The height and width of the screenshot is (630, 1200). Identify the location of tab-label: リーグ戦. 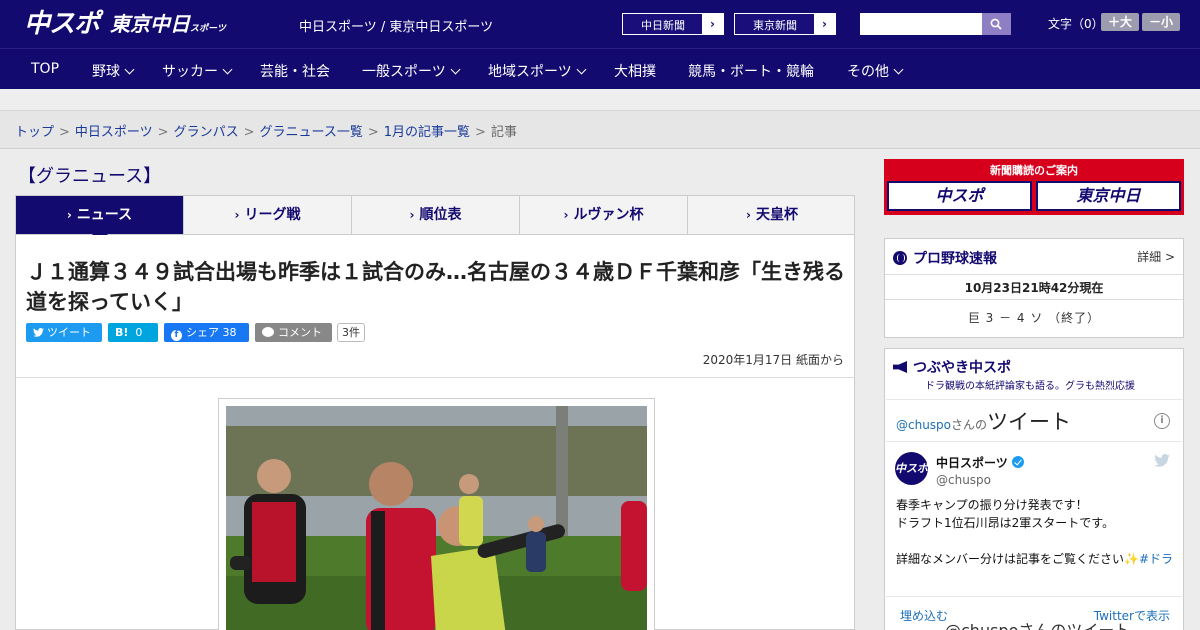
(272, 215).